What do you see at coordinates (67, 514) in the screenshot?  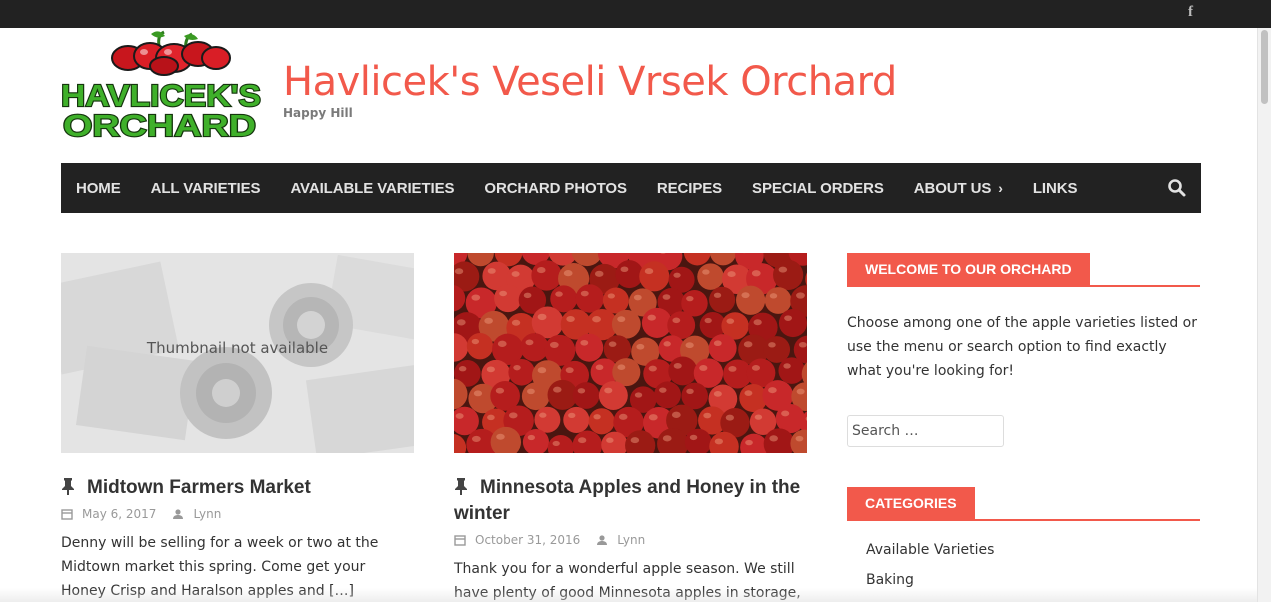 I see `calendar-icon` at bounding box center [67, 514].